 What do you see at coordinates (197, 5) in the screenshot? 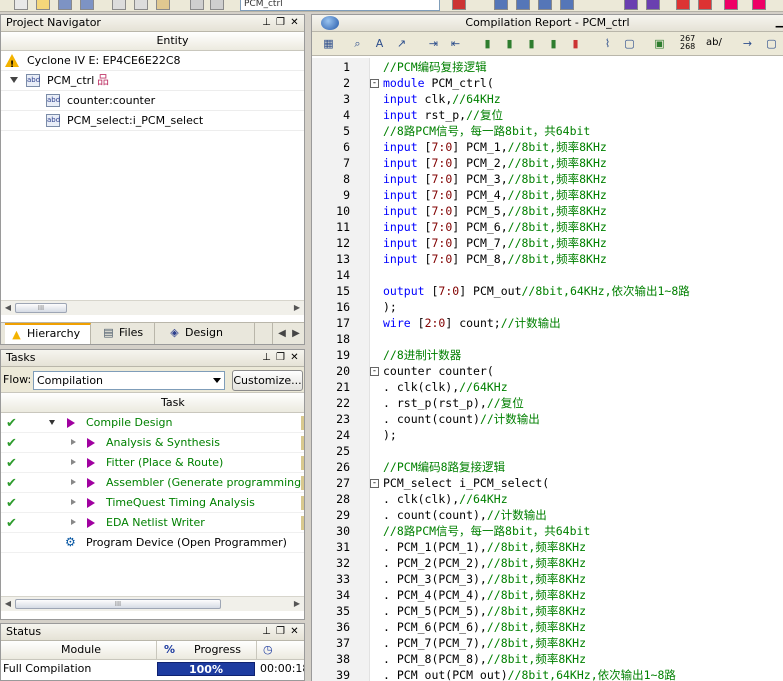
I see `undo-icon` at bounding box center [197, 5].